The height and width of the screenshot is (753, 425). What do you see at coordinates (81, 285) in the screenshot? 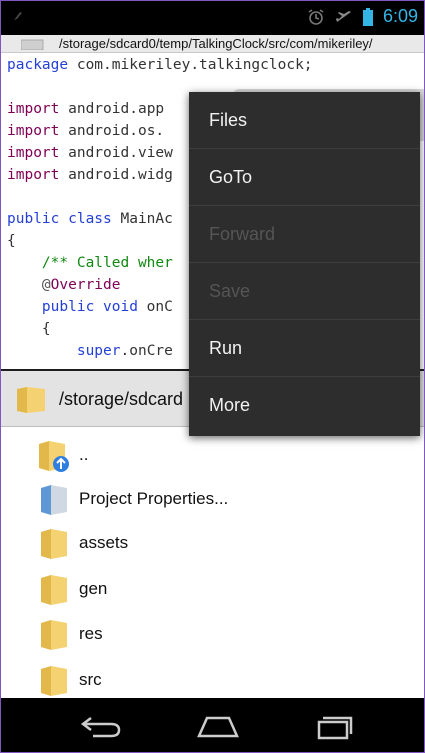
I see `code-line: @Override` at bounding box center [81, 285].